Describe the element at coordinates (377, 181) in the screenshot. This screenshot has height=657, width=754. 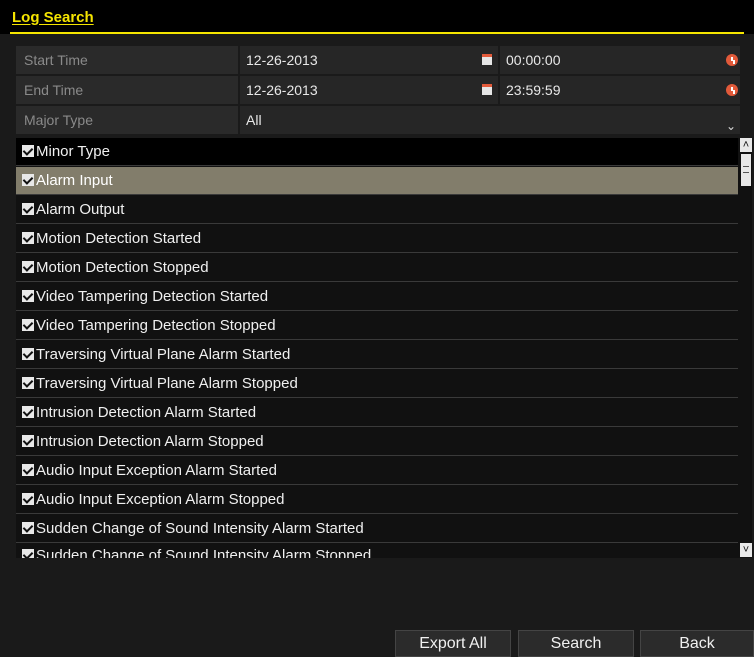
I see `list-item: Alarm Input` at that location.